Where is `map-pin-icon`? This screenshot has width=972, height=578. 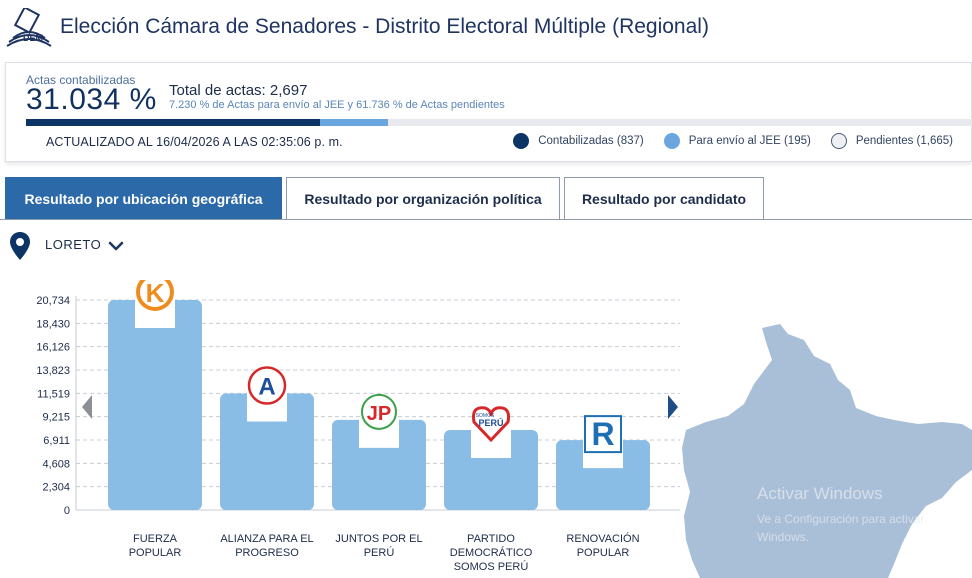
map-pin-icon is located at coordinates (20, 246).